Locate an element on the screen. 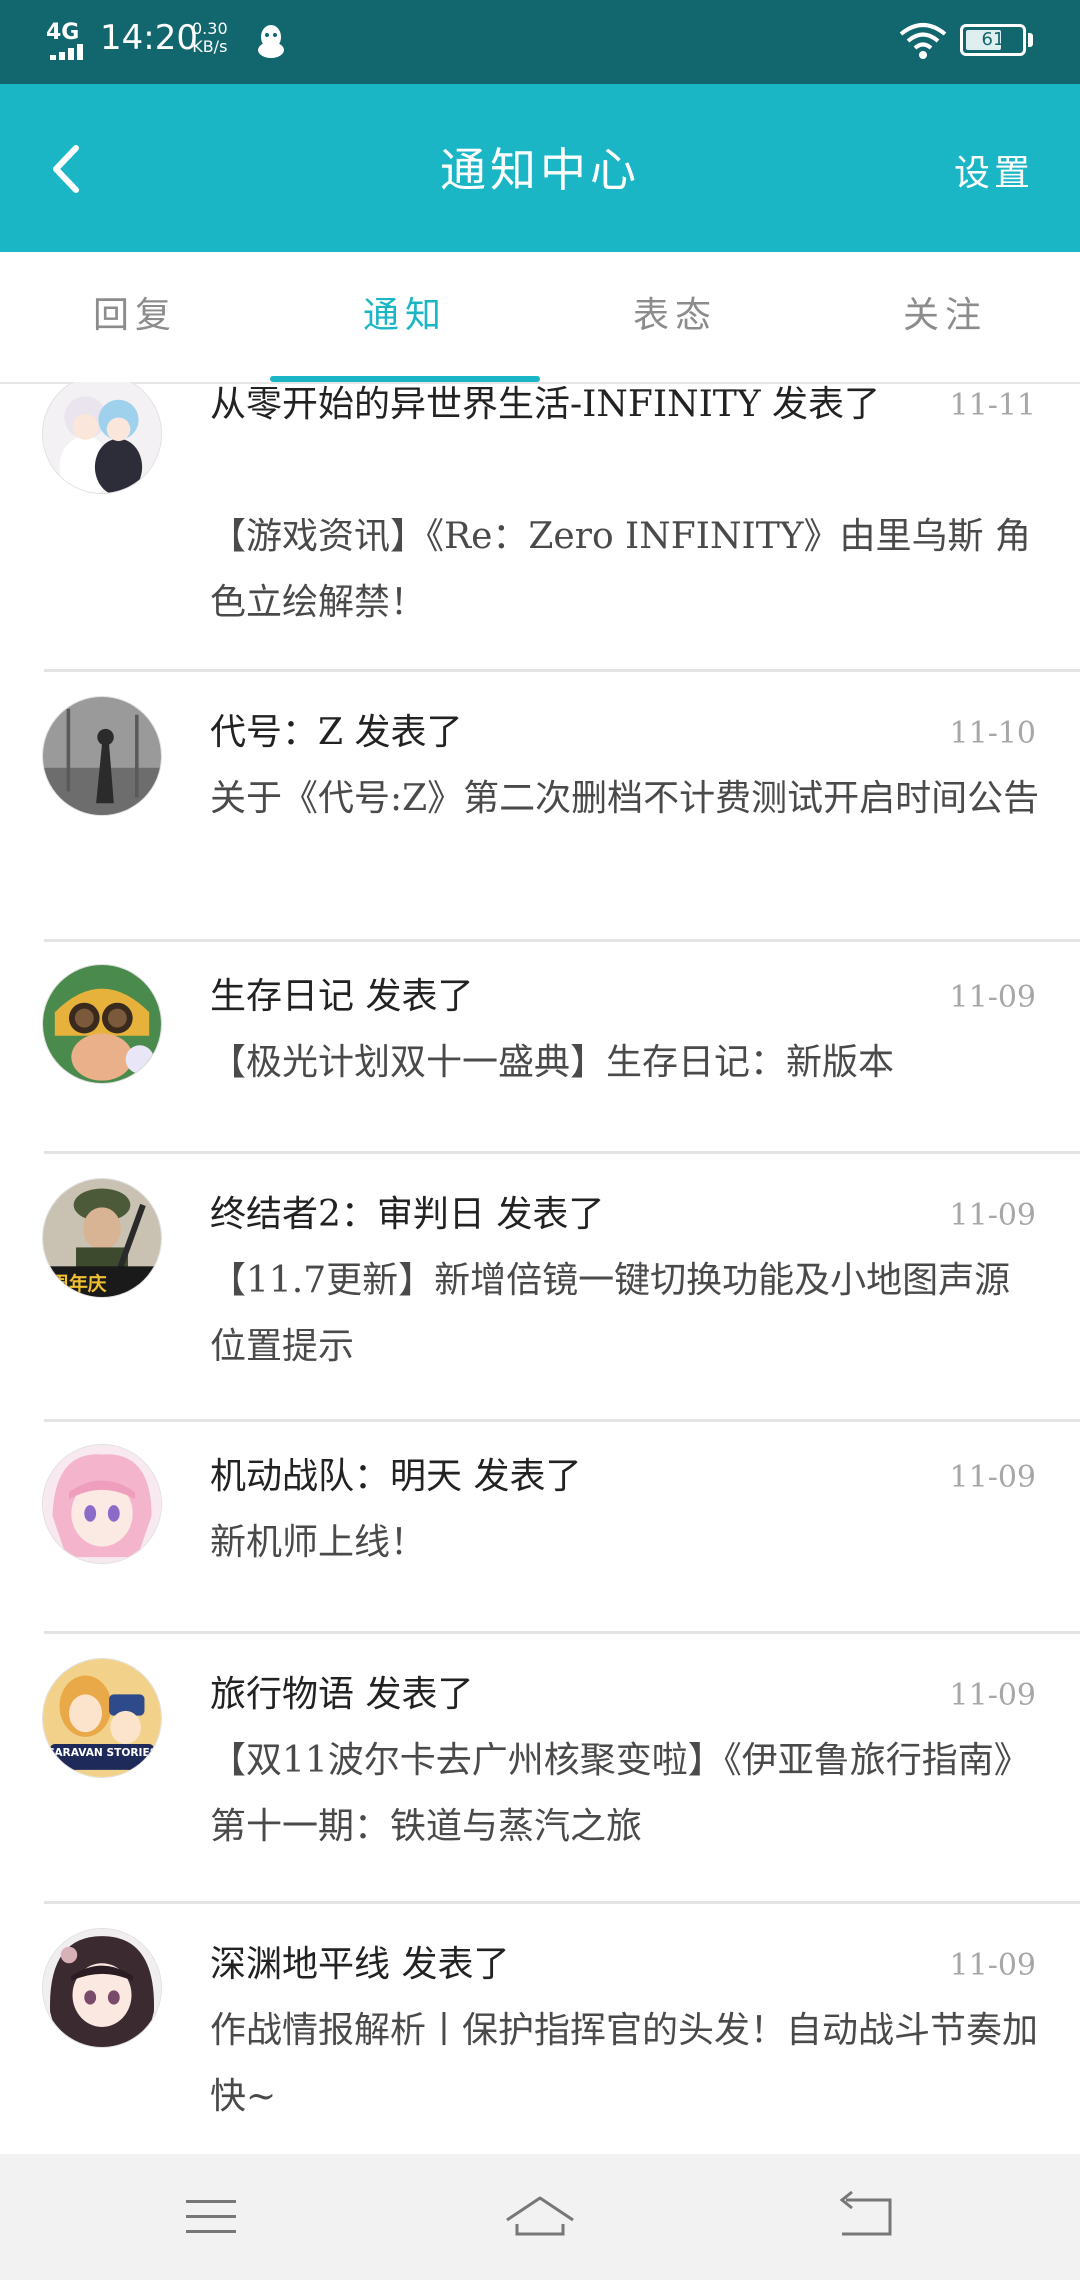  pink-hair-girl-avatar is located at coordinates (102, 1504).